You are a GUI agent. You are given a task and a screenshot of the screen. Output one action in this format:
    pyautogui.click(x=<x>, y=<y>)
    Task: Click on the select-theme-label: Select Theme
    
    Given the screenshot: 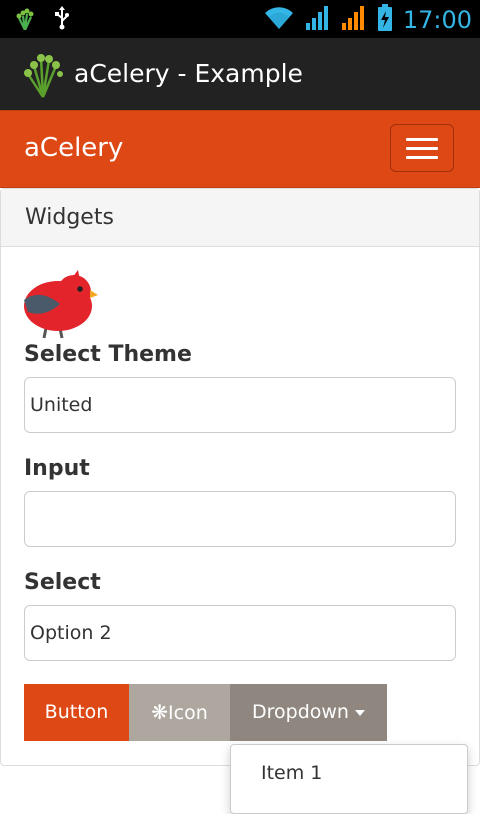 What is the action you would take?
    pyautogui.click(x=108, y=354)
    